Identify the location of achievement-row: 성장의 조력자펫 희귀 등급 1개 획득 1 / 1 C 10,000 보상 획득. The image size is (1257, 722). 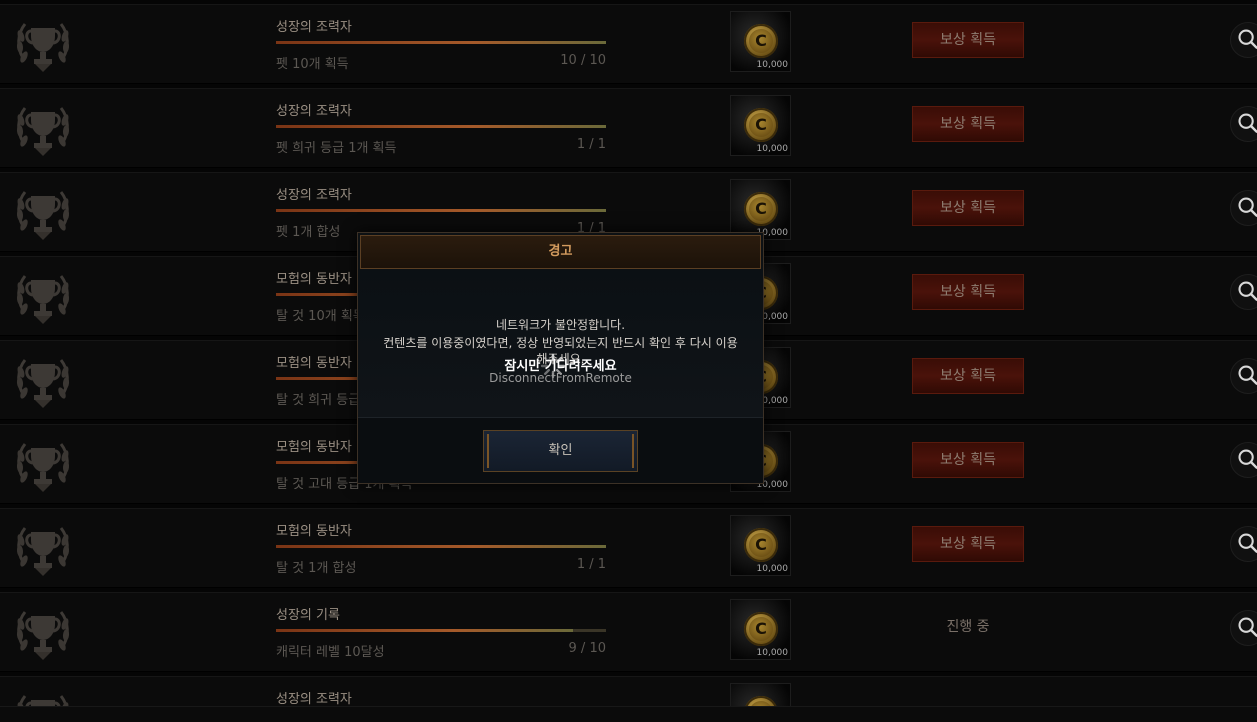
(628, 128).